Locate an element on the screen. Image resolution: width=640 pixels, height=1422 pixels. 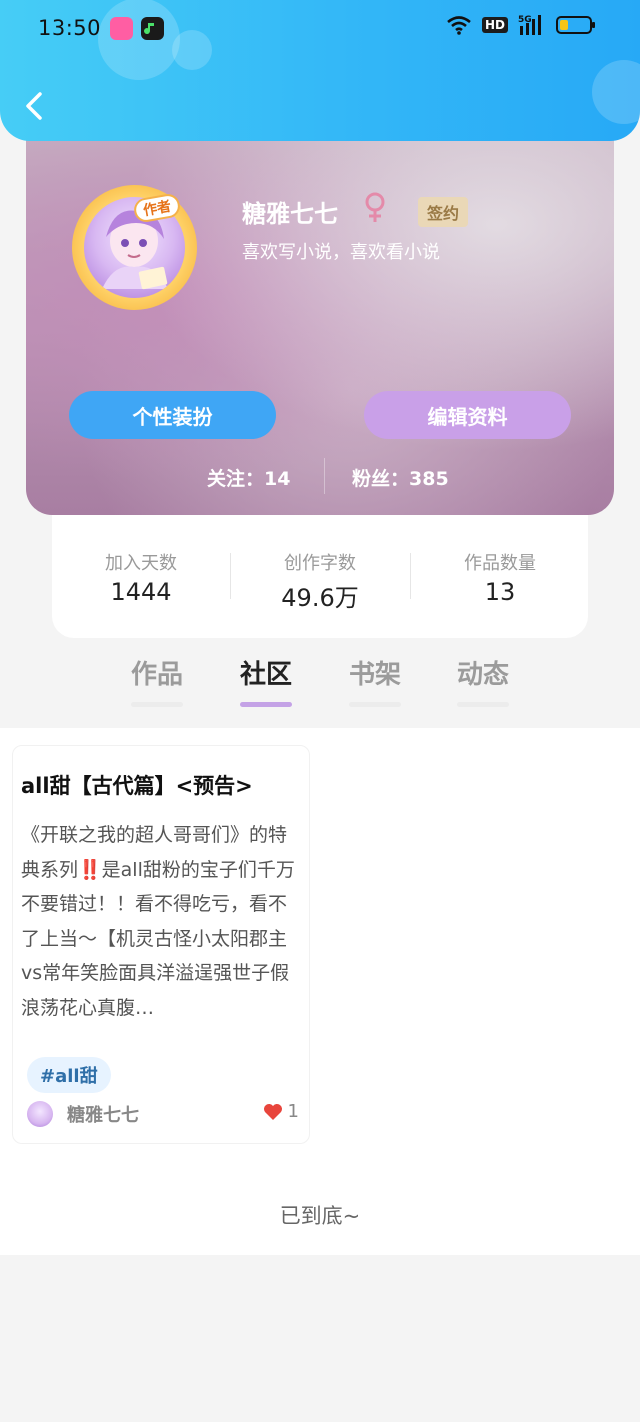
status-indicators: HD 5G is located at coordinates (521, 25).